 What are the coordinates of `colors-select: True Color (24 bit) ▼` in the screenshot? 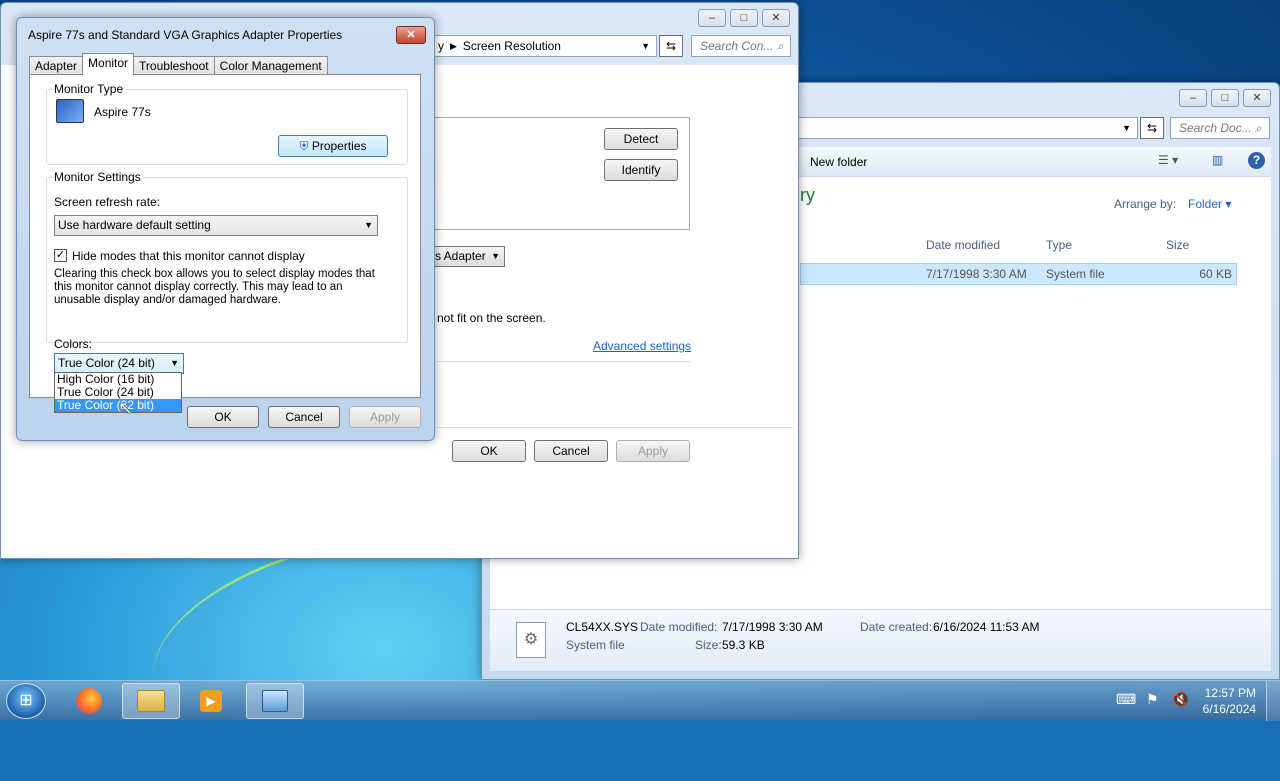 It's located at (119, 363).